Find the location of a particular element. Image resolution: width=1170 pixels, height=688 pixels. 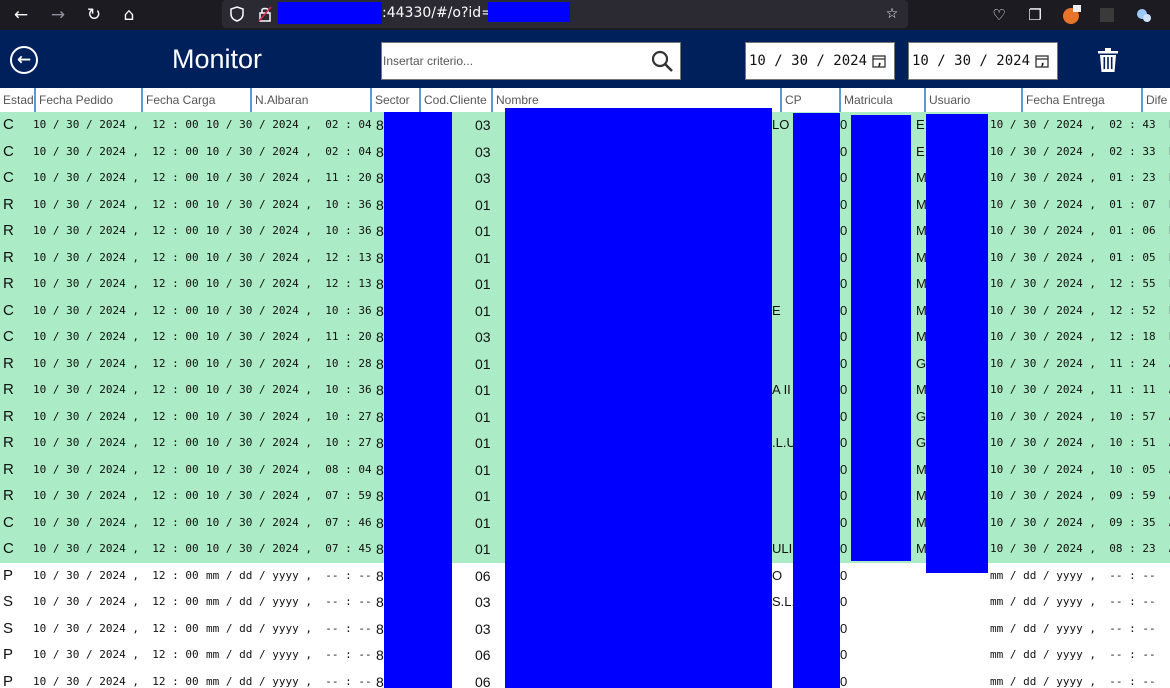

redacted-usuario-column is located at coordinates (957, 343).